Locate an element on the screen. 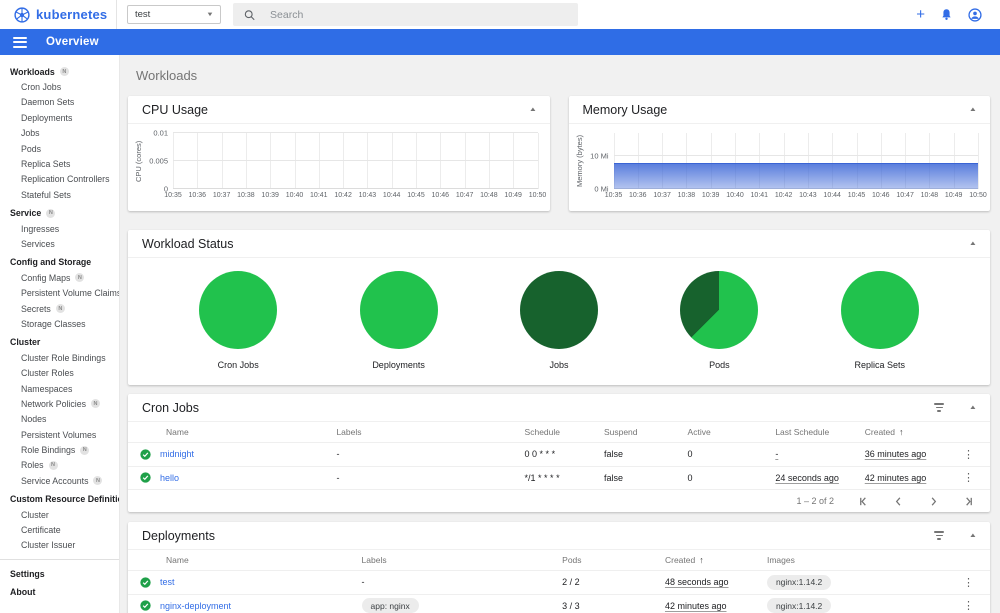 The width and height of the screenshot is (1000, 613). sidebar-item-stateful-sets: Stateful Sets is located at coordinates (59, 194).